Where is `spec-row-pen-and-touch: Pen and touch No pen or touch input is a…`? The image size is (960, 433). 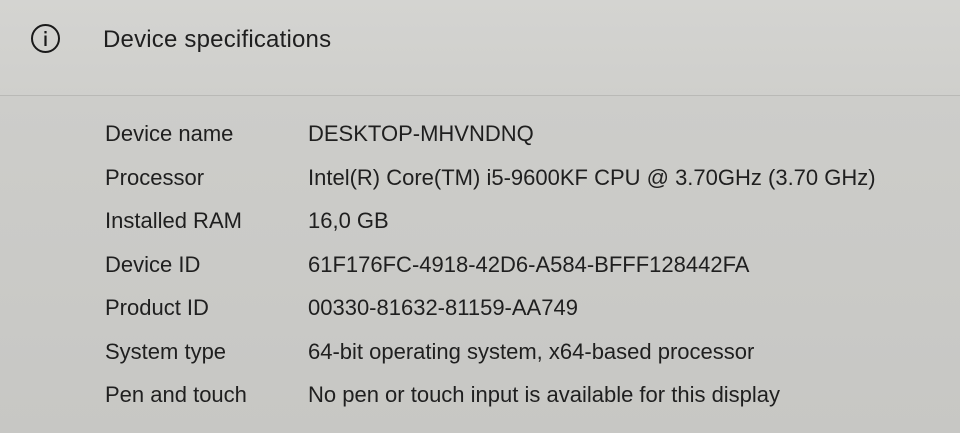
spec-row-pen-and-touch: Pen and touch No pen or touch input is a… is located at coordinates (480, 401).